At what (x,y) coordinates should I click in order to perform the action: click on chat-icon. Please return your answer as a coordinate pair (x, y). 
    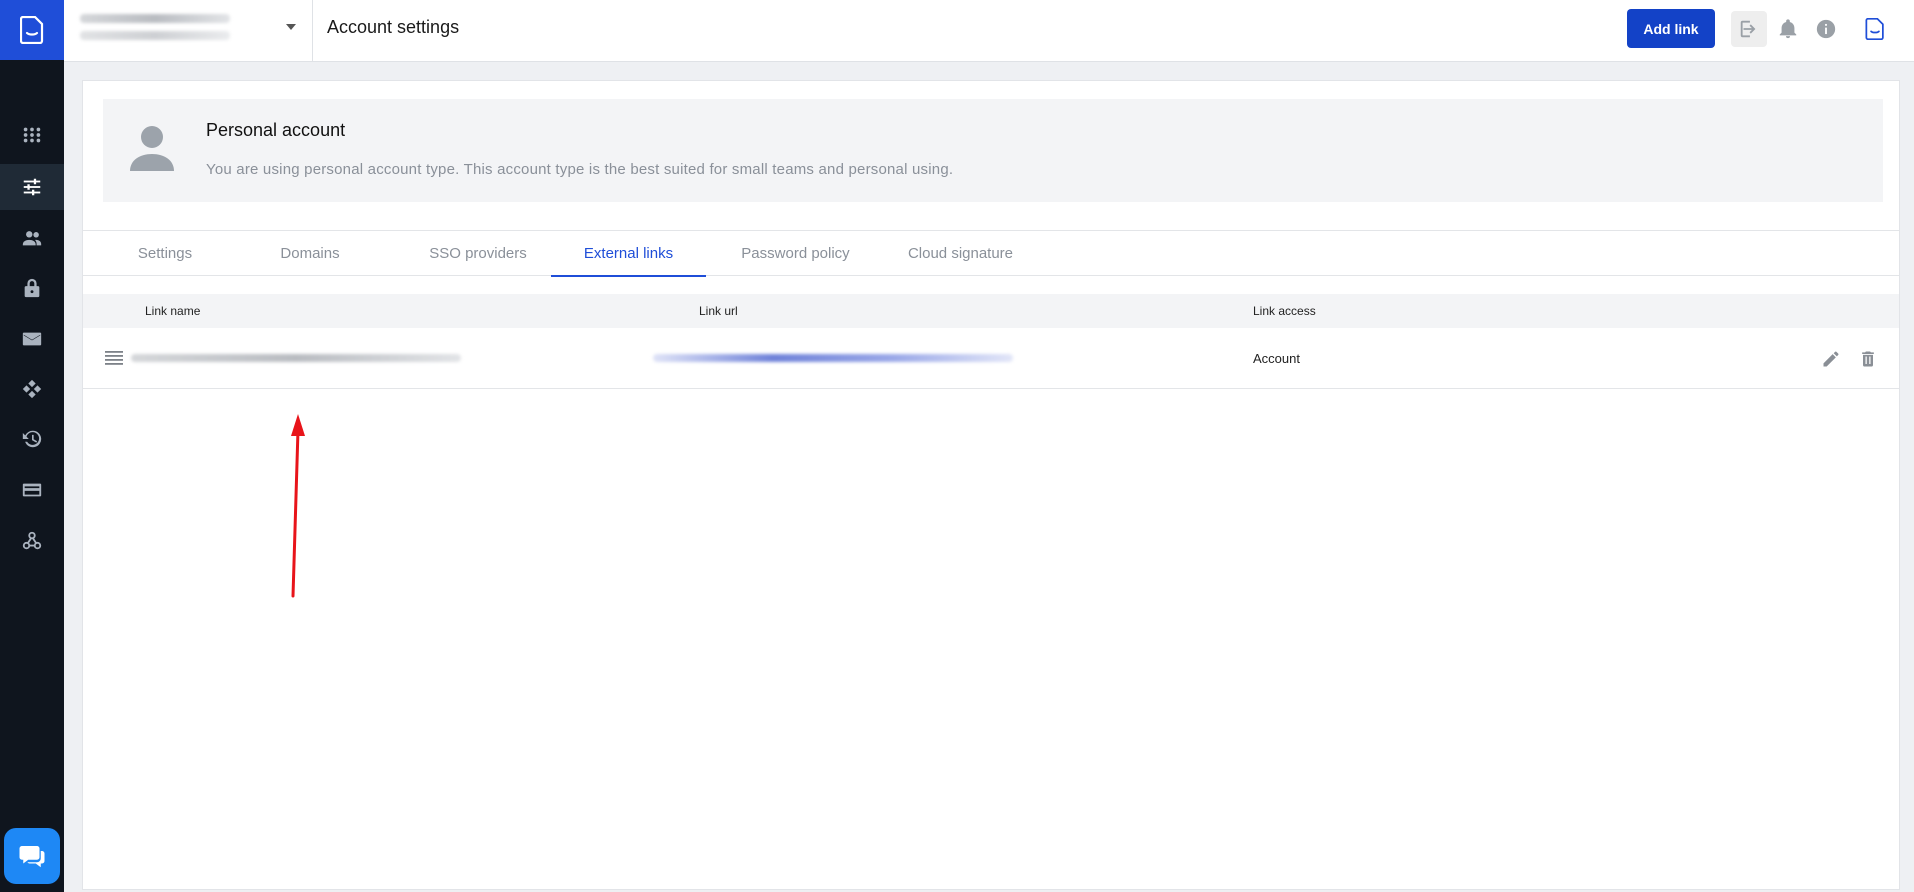
    Looking at the image, I should click on (32, 857).